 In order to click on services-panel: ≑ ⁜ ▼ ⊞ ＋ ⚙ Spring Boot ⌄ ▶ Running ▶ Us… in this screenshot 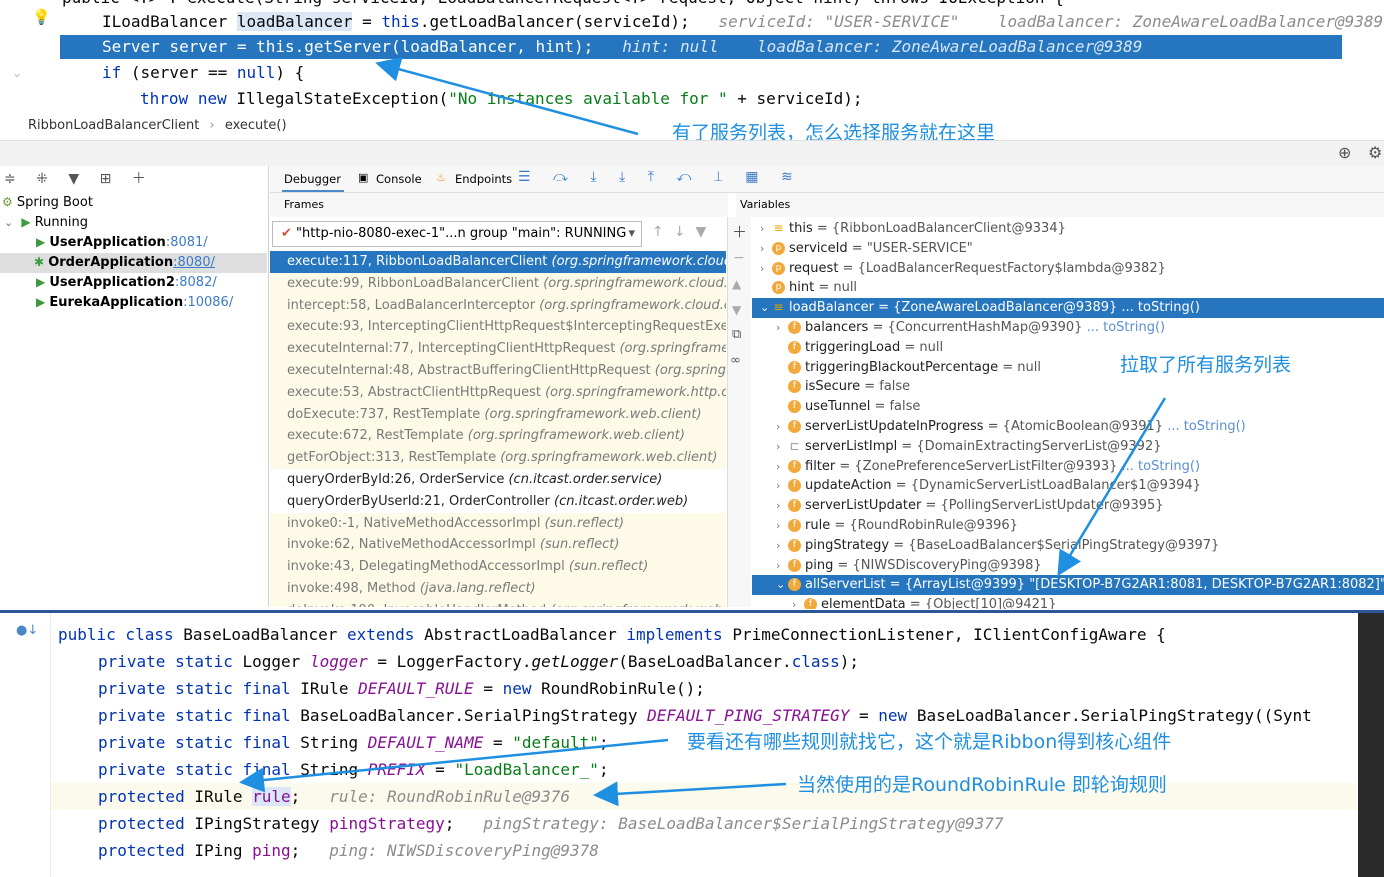, I will do `click(134, 386)`.